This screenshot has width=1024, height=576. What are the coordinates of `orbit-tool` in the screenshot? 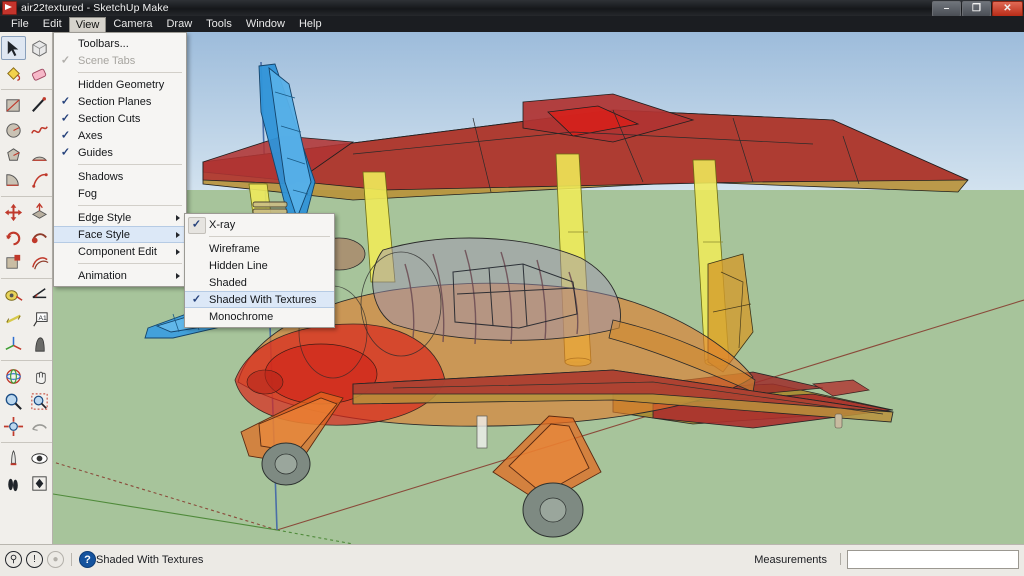 It's located at (13, 376).